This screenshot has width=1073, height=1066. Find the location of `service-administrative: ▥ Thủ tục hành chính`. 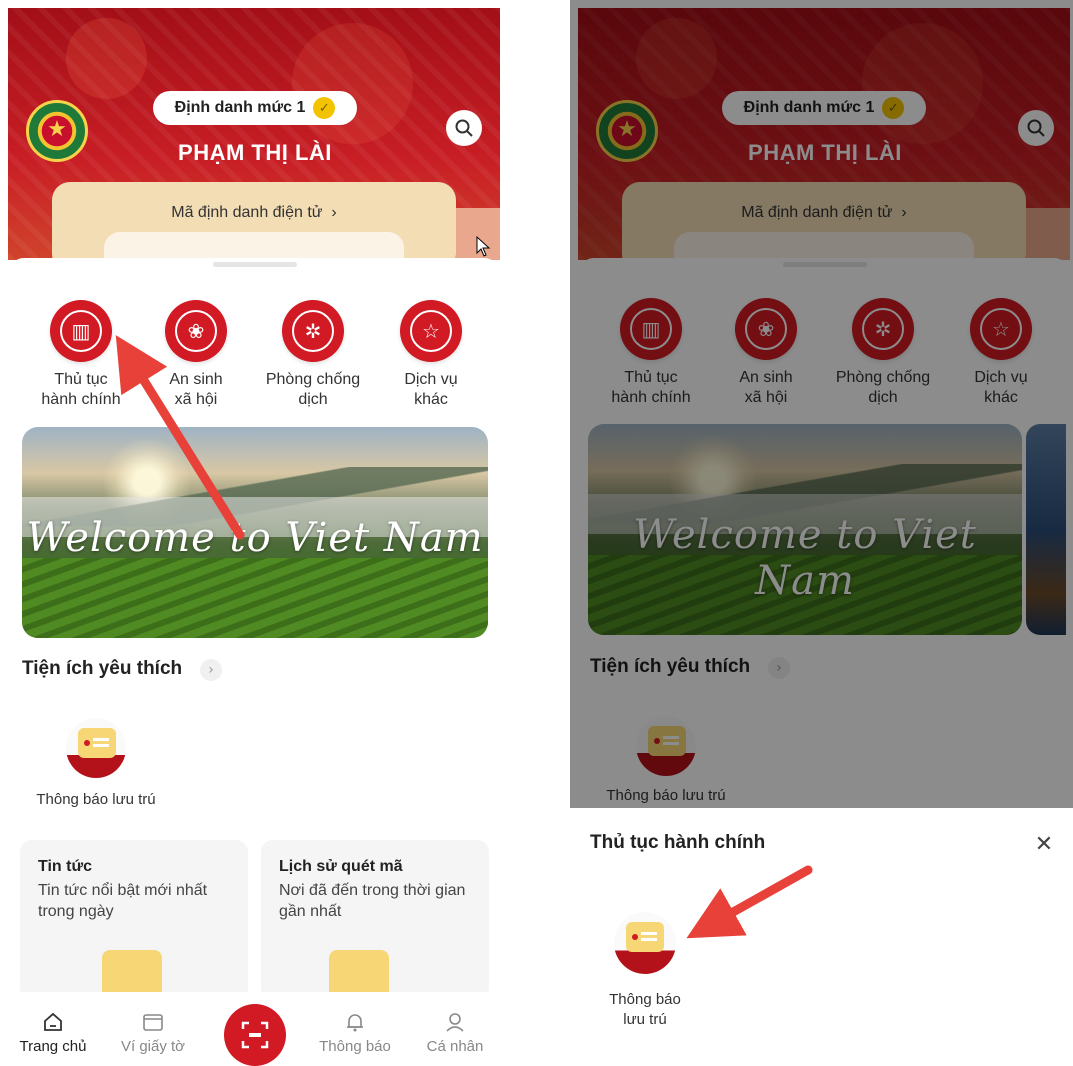

service-administrative: ▥ Thủ tục hành chính is located at coordinates (81, 355).